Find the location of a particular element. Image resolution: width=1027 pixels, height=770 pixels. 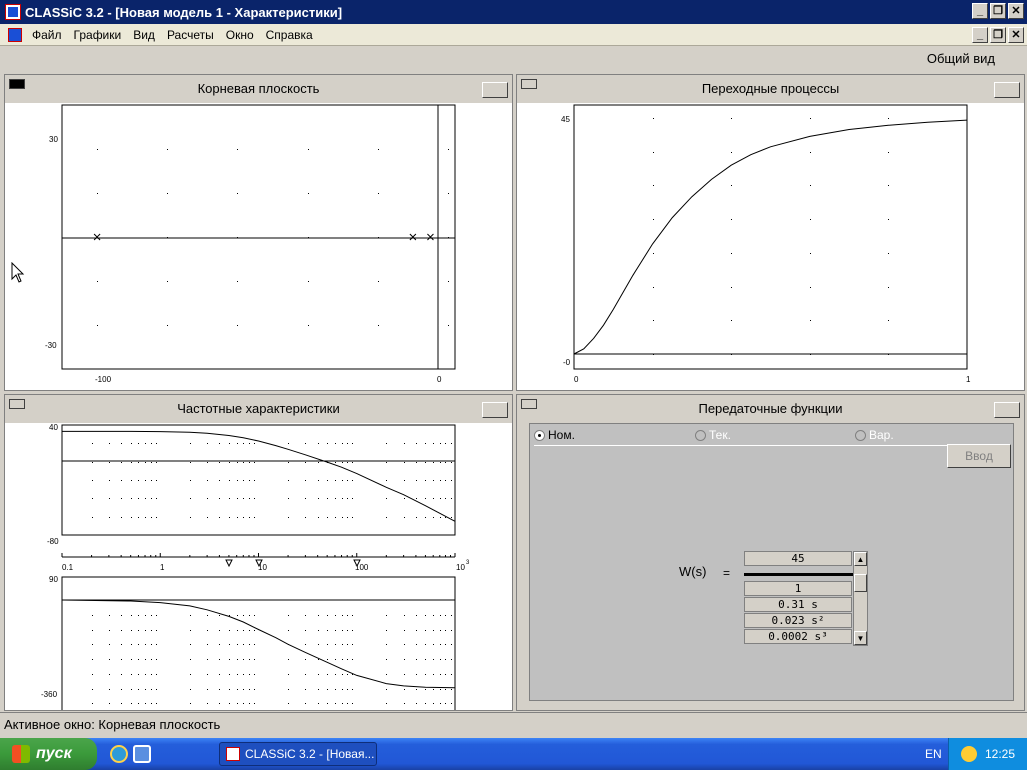

menu-calculations: Расчеты is located at coordinates (190, 35).